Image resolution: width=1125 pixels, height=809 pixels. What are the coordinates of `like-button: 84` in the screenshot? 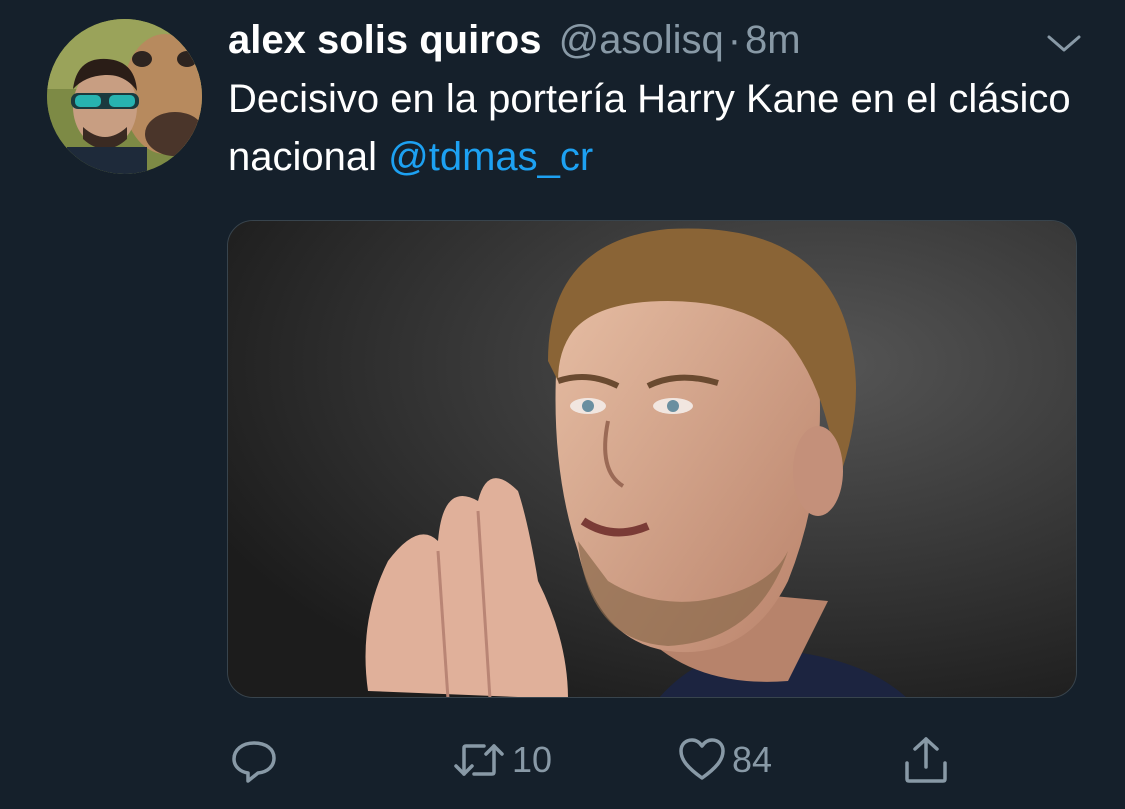 It's located at (725, 760).